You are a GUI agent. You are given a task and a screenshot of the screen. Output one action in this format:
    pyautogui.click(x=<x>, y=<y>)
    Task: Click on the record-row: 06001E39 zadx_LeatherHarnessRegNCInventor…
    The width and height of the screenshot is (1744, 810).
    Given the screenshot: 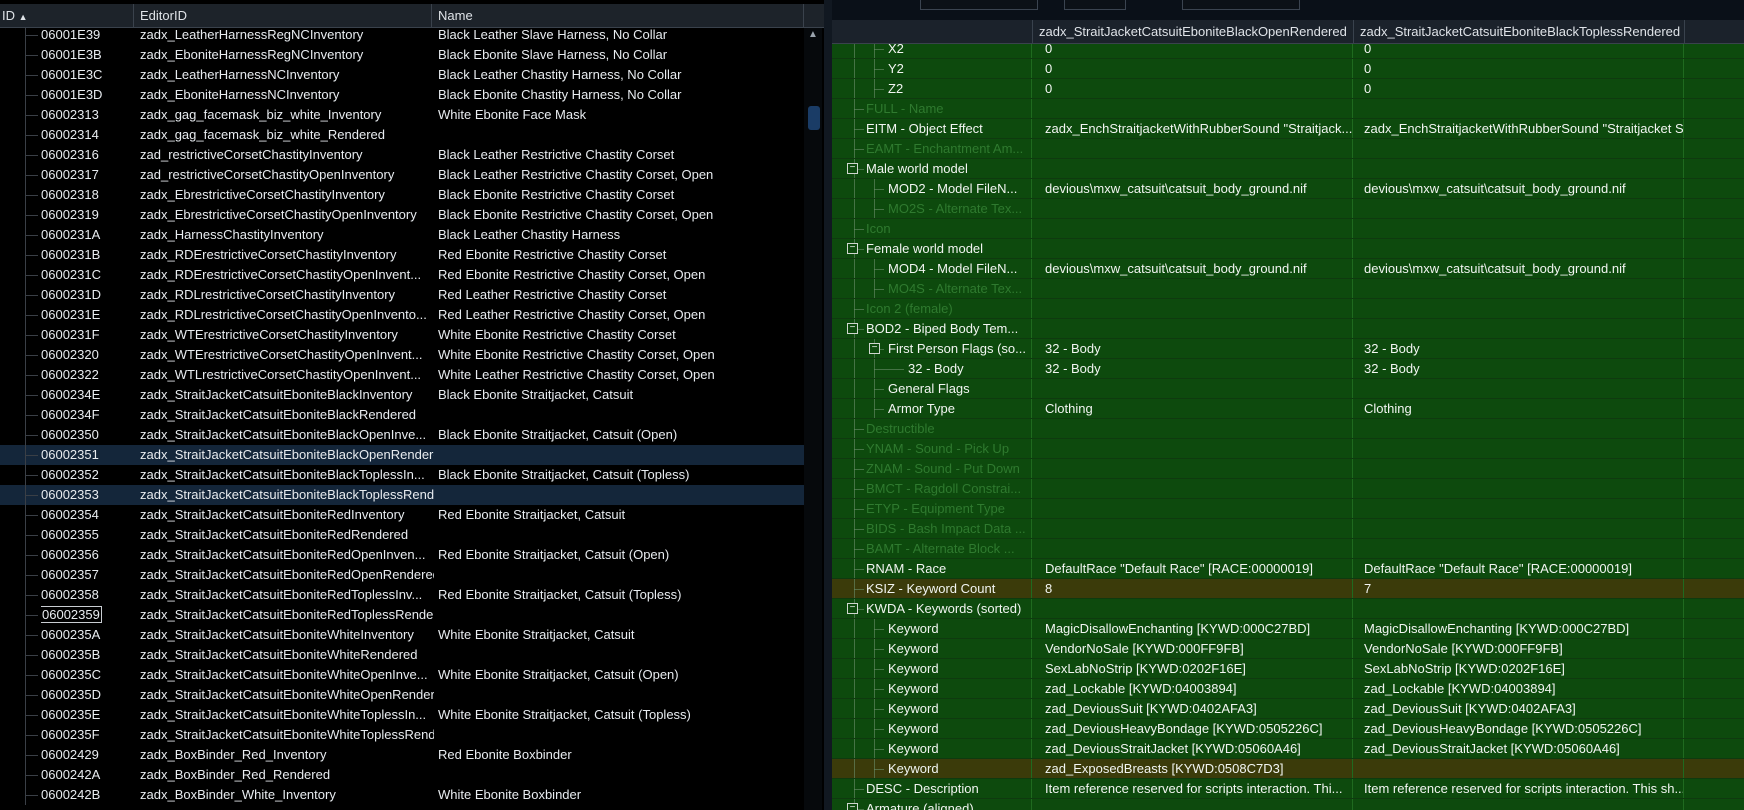 What is the action you would take?
    pyautogui.click(x=402, y=36)
    